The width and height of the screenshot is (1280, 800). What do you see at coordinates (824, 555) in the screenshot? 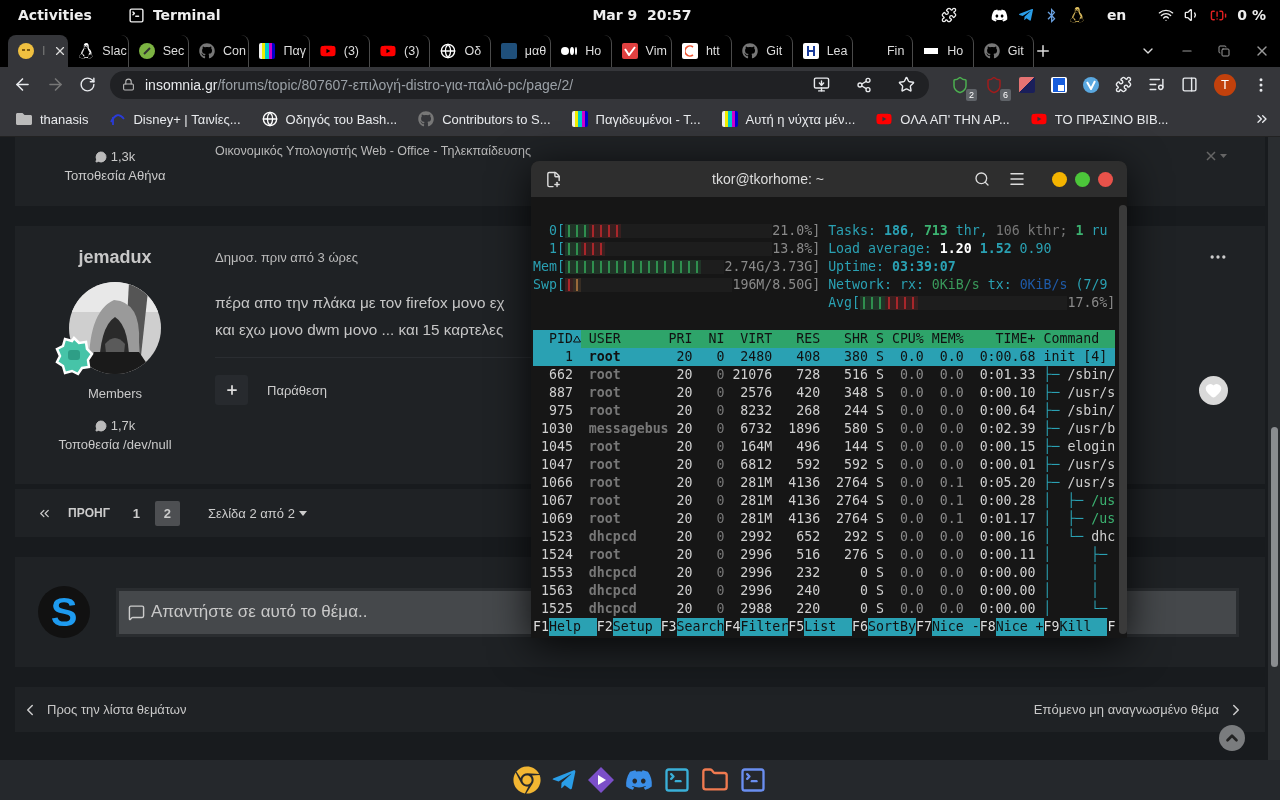
I see `process-row: 1524 root 20 0 2996 516 276 S 0.0 0.0 0:00.11 │ ├─` at bounding box center [824, 555].